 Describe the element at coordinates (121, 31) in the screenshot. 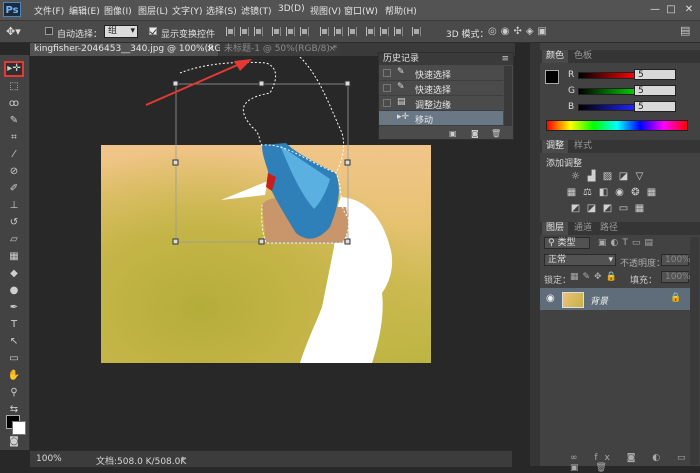

I see `auto-select-dropdown: 组 ▾` at that location.